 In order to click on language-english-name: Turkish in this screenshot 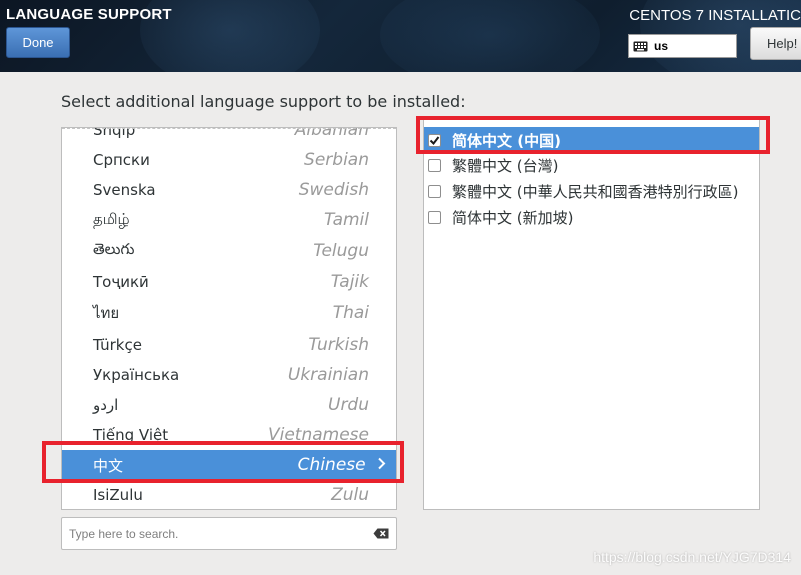, I will do `click(338, 345)`.